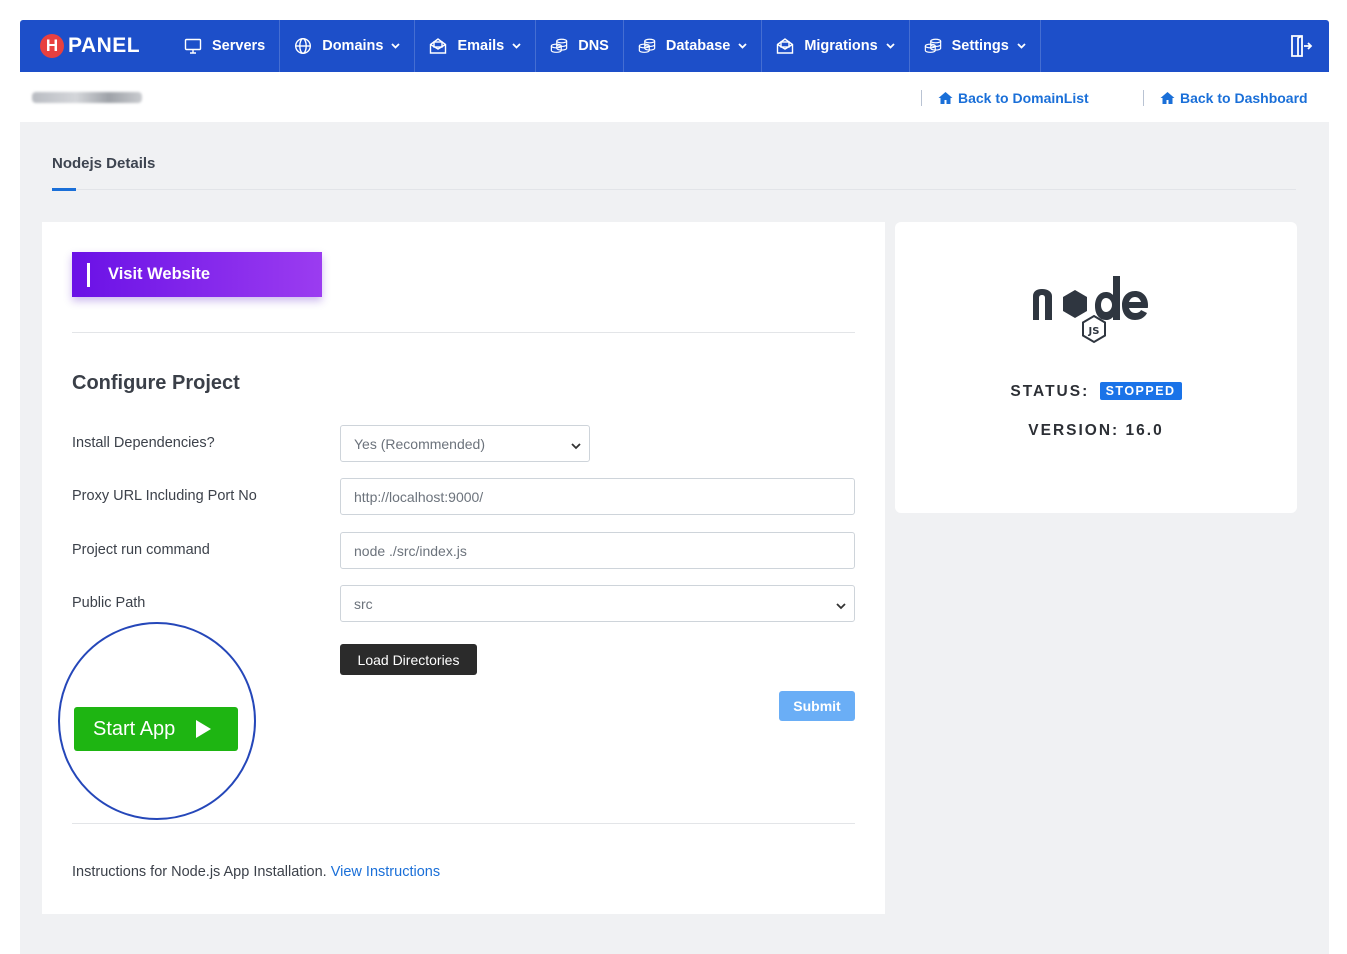  I want to click on version-row: VERSION: 16.0, so click(1096, 431).